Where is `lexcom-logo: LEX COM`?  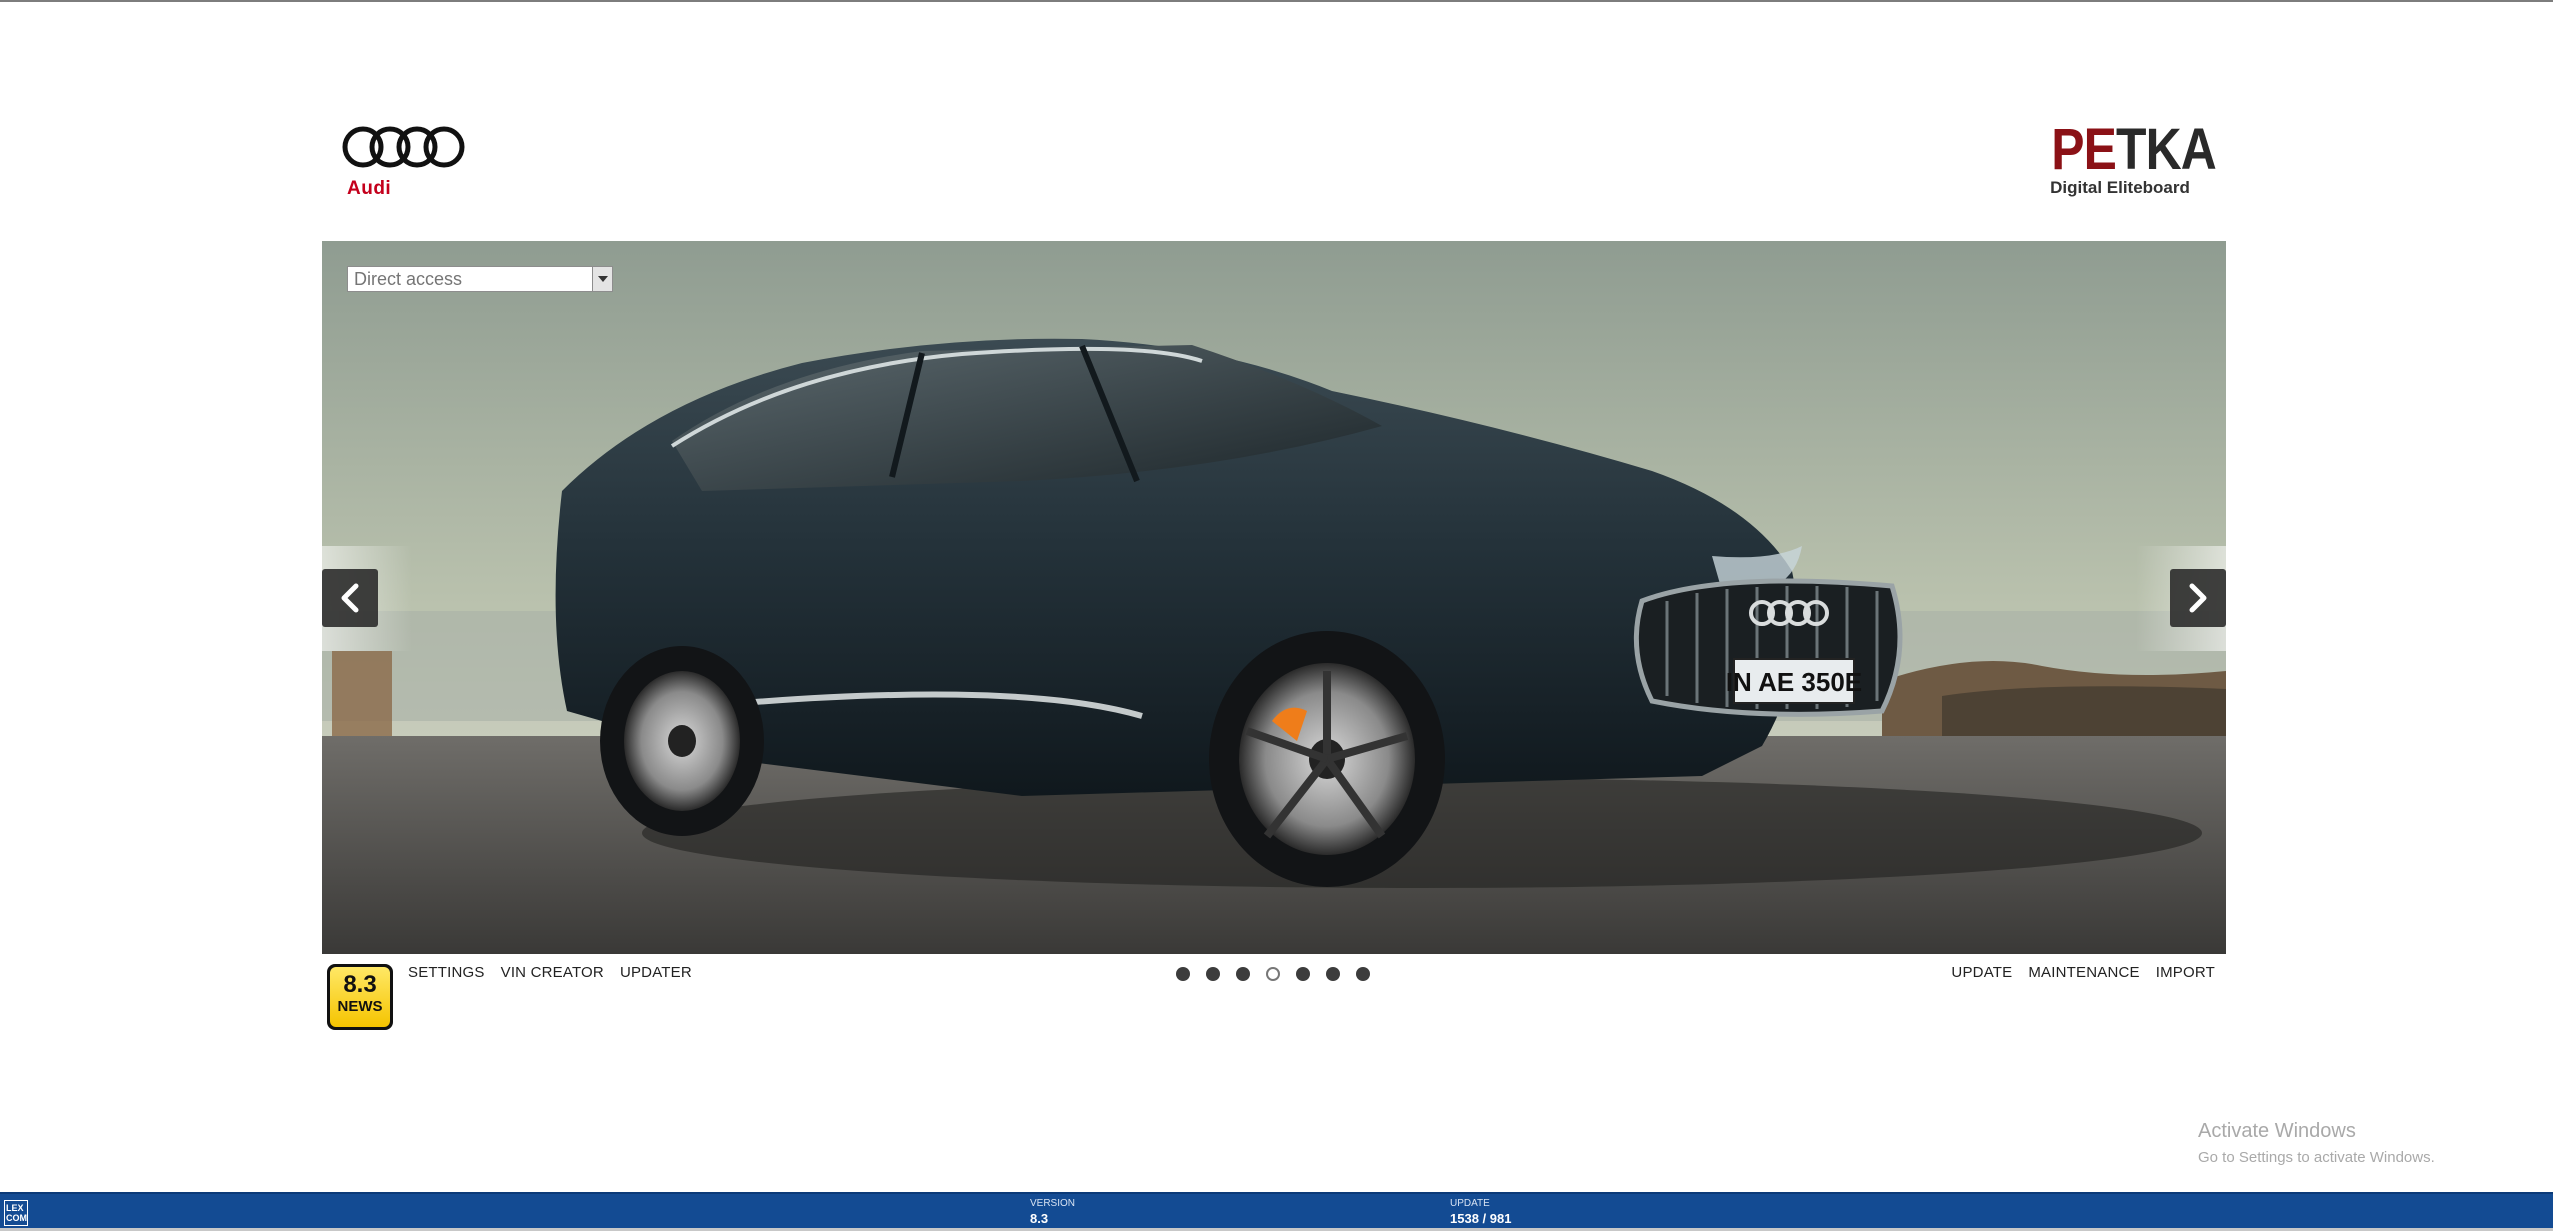
lexcom-logo: LEX COM is located at coordinates (16, 1213).